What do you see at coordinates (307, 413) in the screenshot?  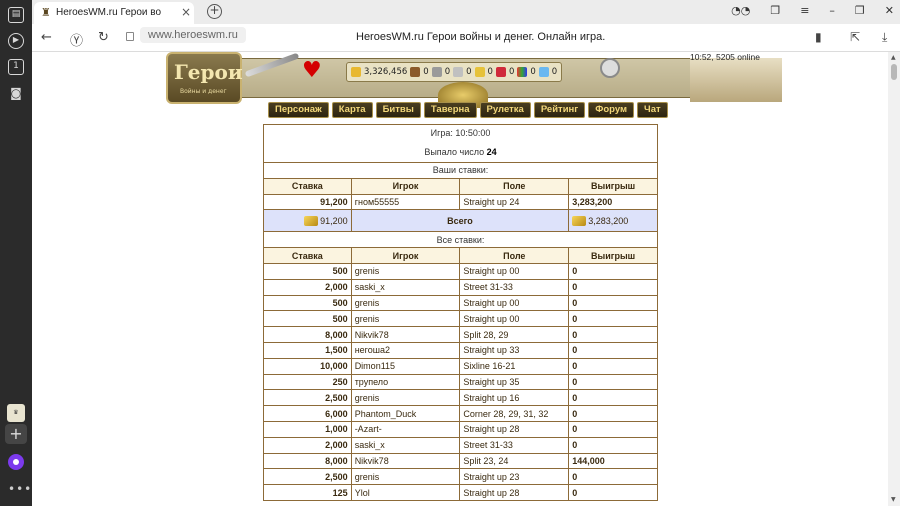 I see `stake-cell: 6,000` at bounding box center [307, 413].